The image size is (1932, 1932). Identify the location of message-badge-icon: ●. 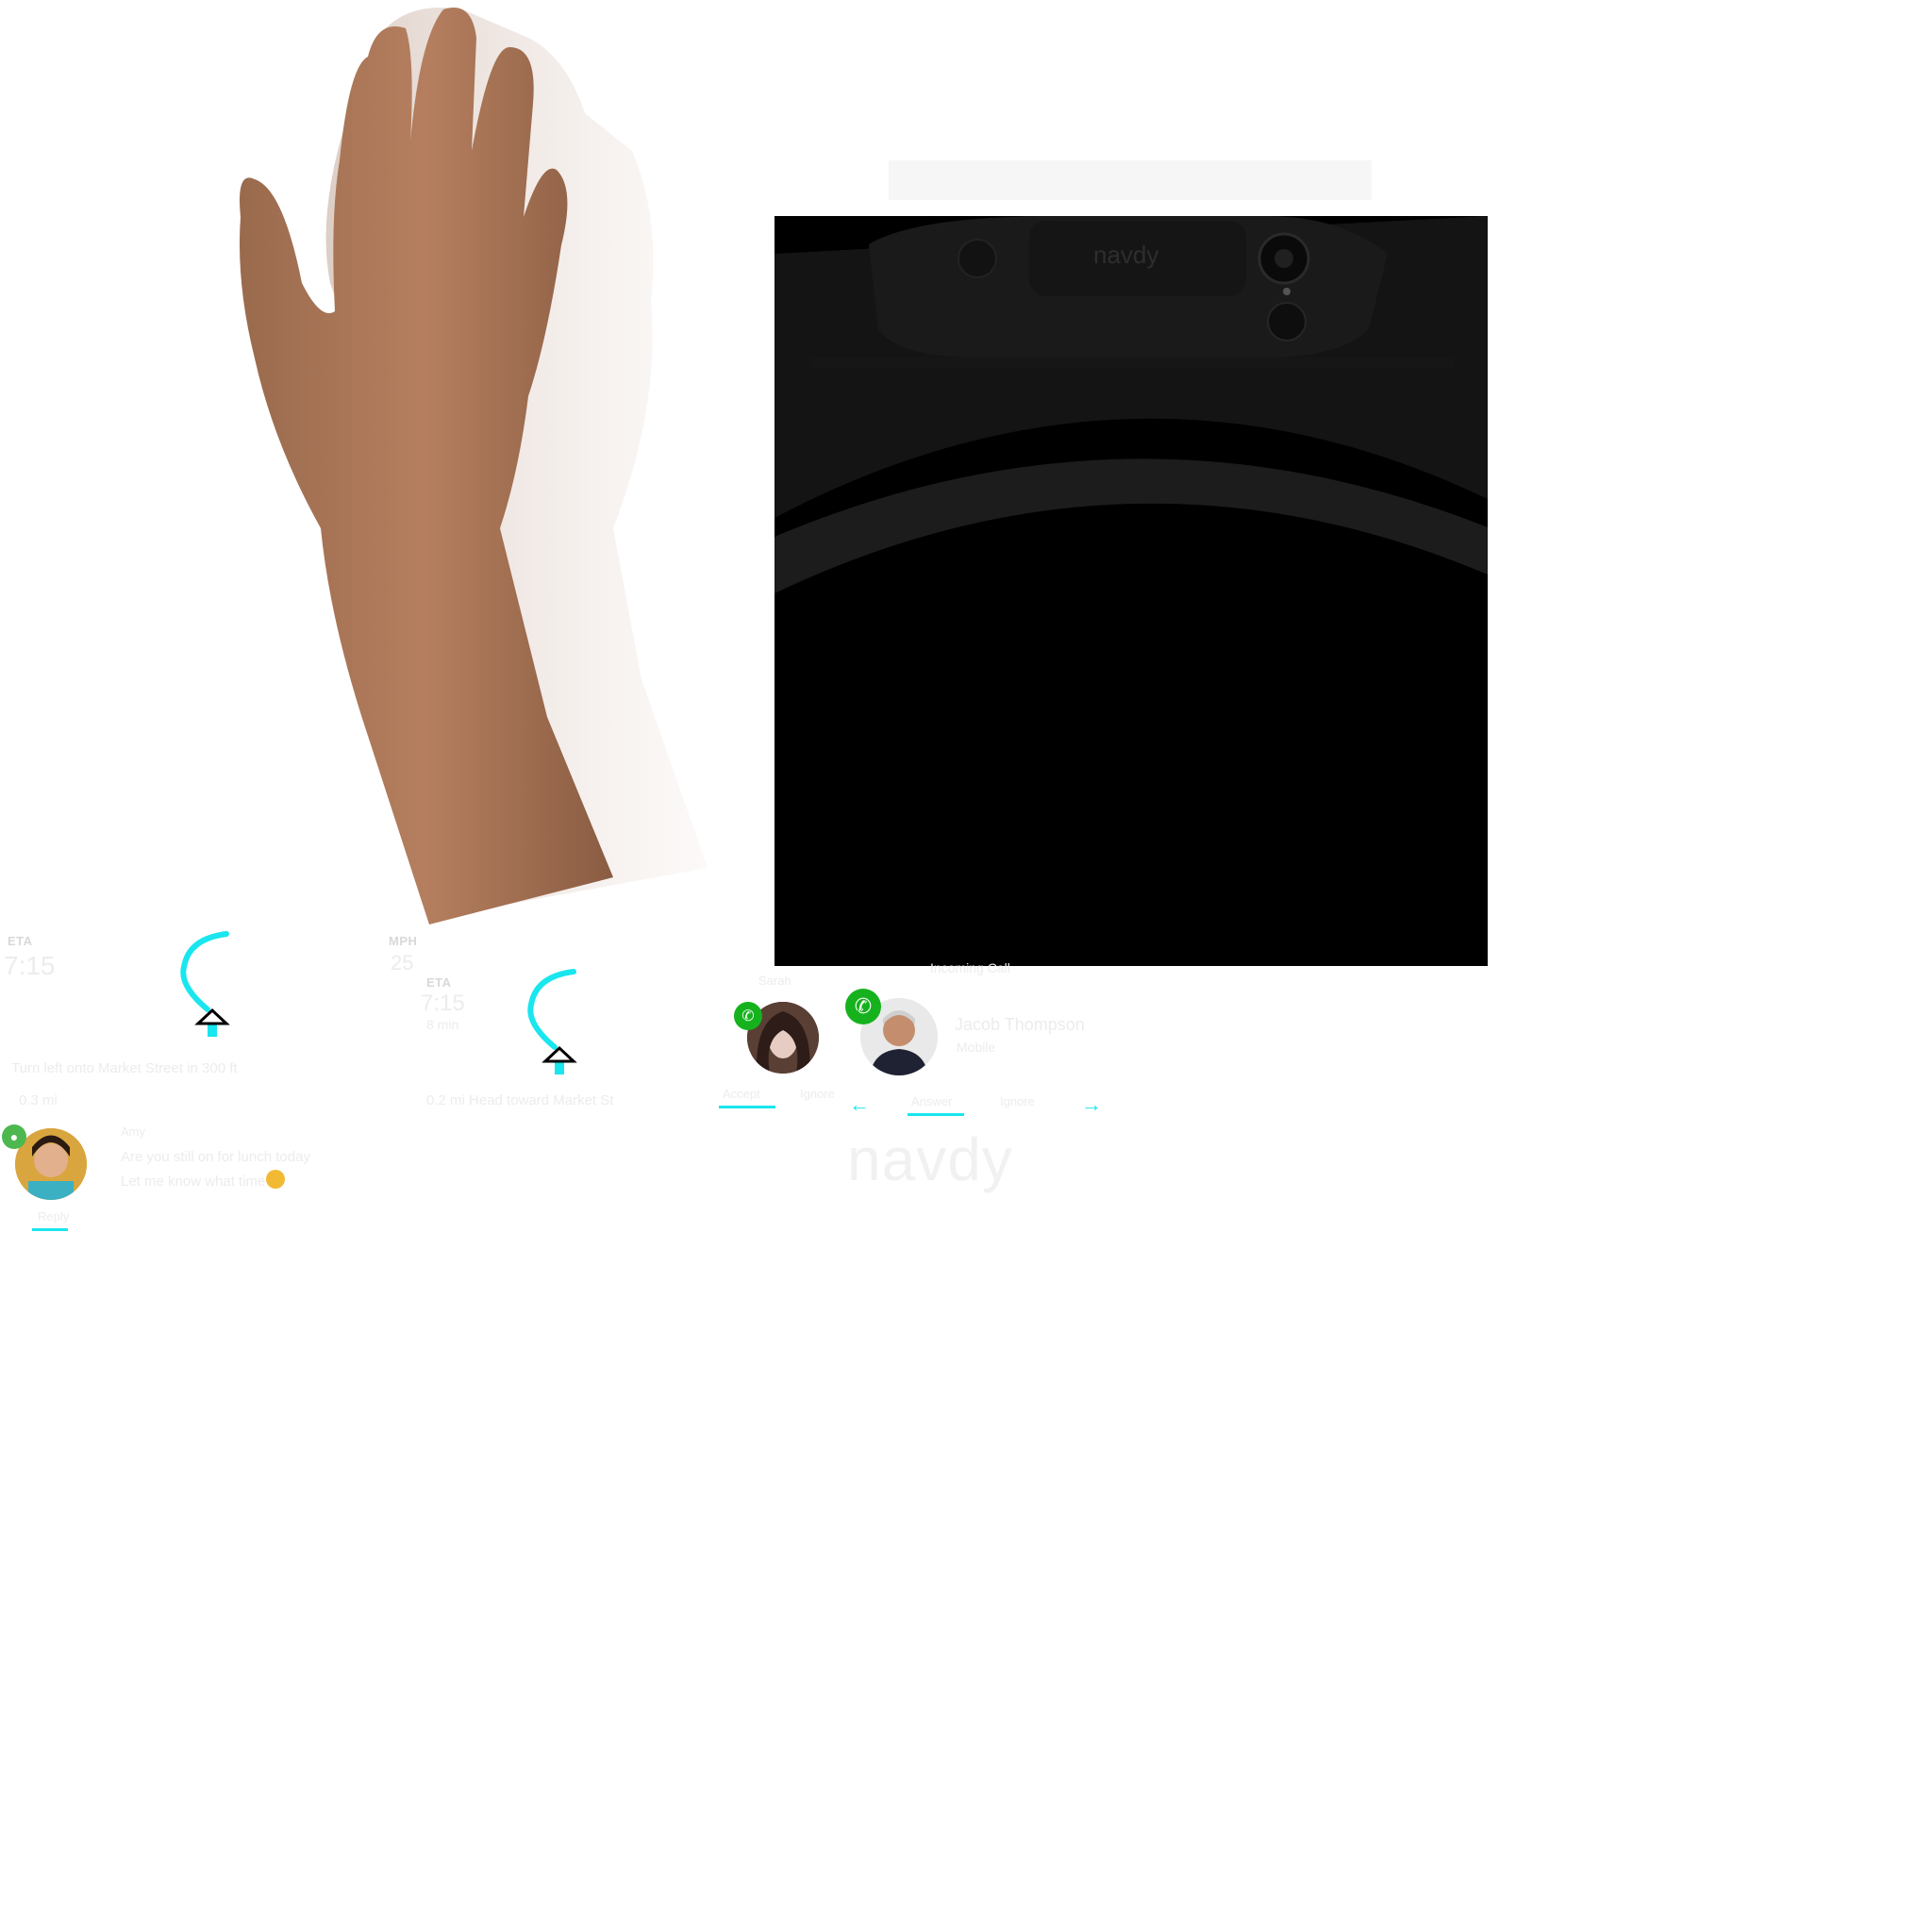
(14, 1136).